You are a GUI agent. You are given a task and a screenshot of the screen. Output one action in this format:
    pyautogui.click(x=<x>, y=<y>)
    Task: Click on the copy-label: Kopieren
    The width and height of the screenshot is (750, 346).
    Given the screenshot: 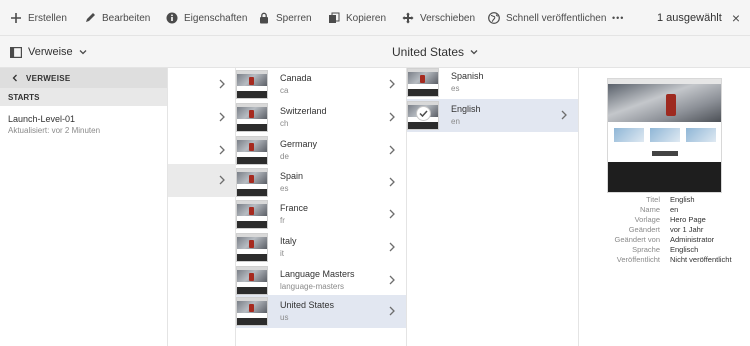 What is the action you would take?
    pyautogui.click(x=366, y=18)
    